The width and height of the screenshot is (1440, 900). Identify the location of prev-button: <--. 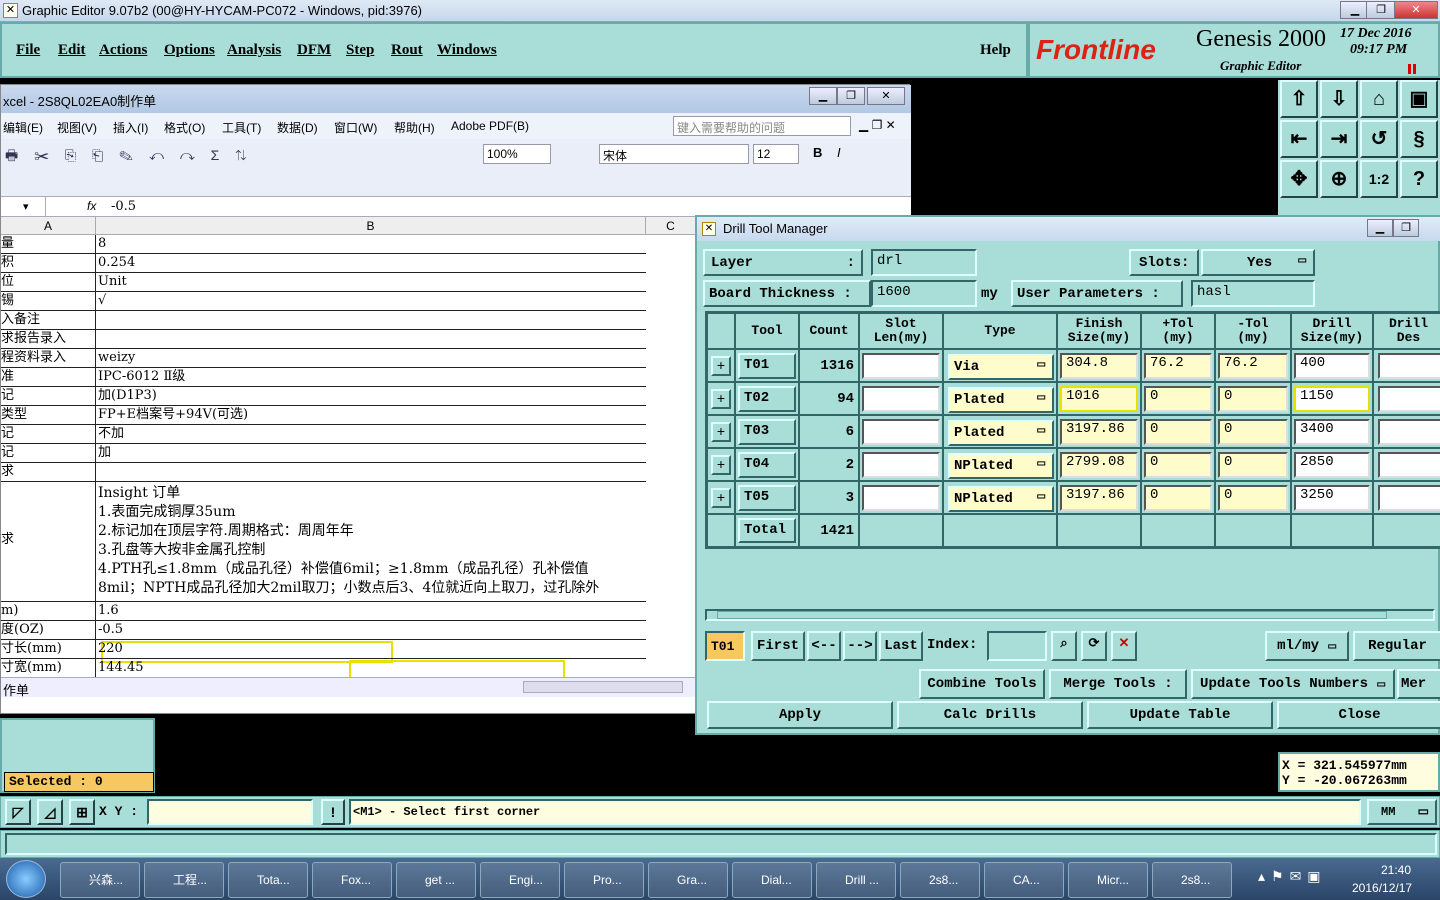
(824, 646).